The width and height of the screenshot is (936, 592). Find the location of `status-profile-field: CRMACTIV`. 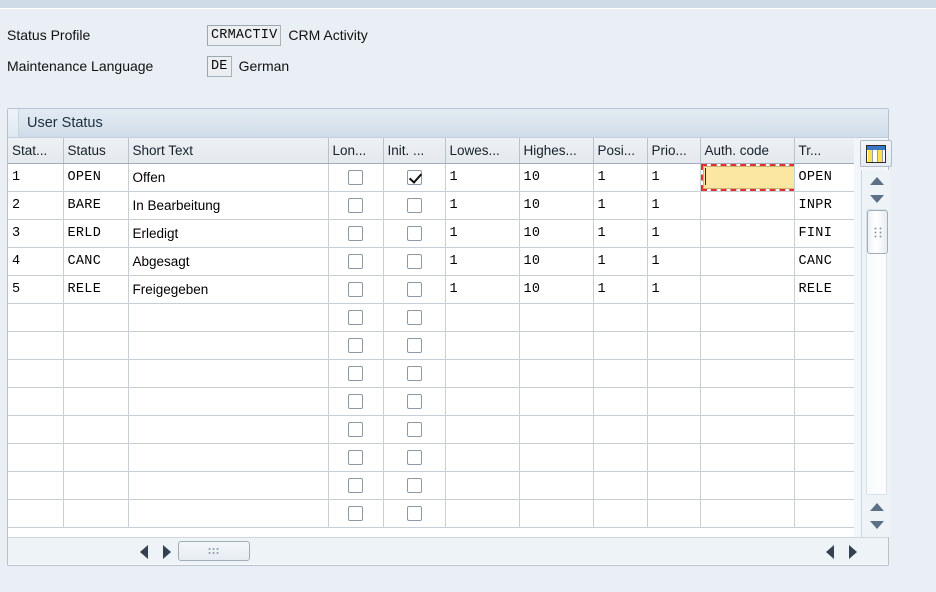

status-profile-field: CRMACTIV is located at coordinates (244, 35).